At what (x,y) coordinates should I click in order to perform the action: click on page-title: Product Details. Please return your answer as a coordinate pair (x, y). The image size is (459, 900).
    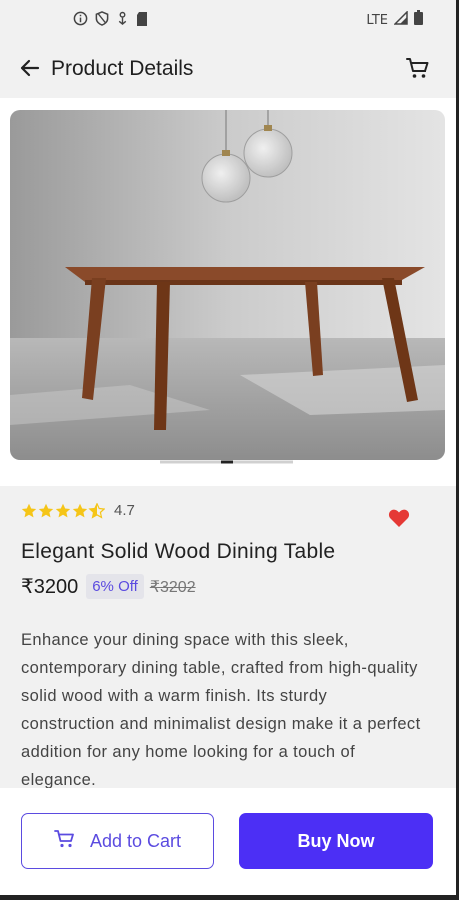
    Looking at the image, I should click on (122, 68).